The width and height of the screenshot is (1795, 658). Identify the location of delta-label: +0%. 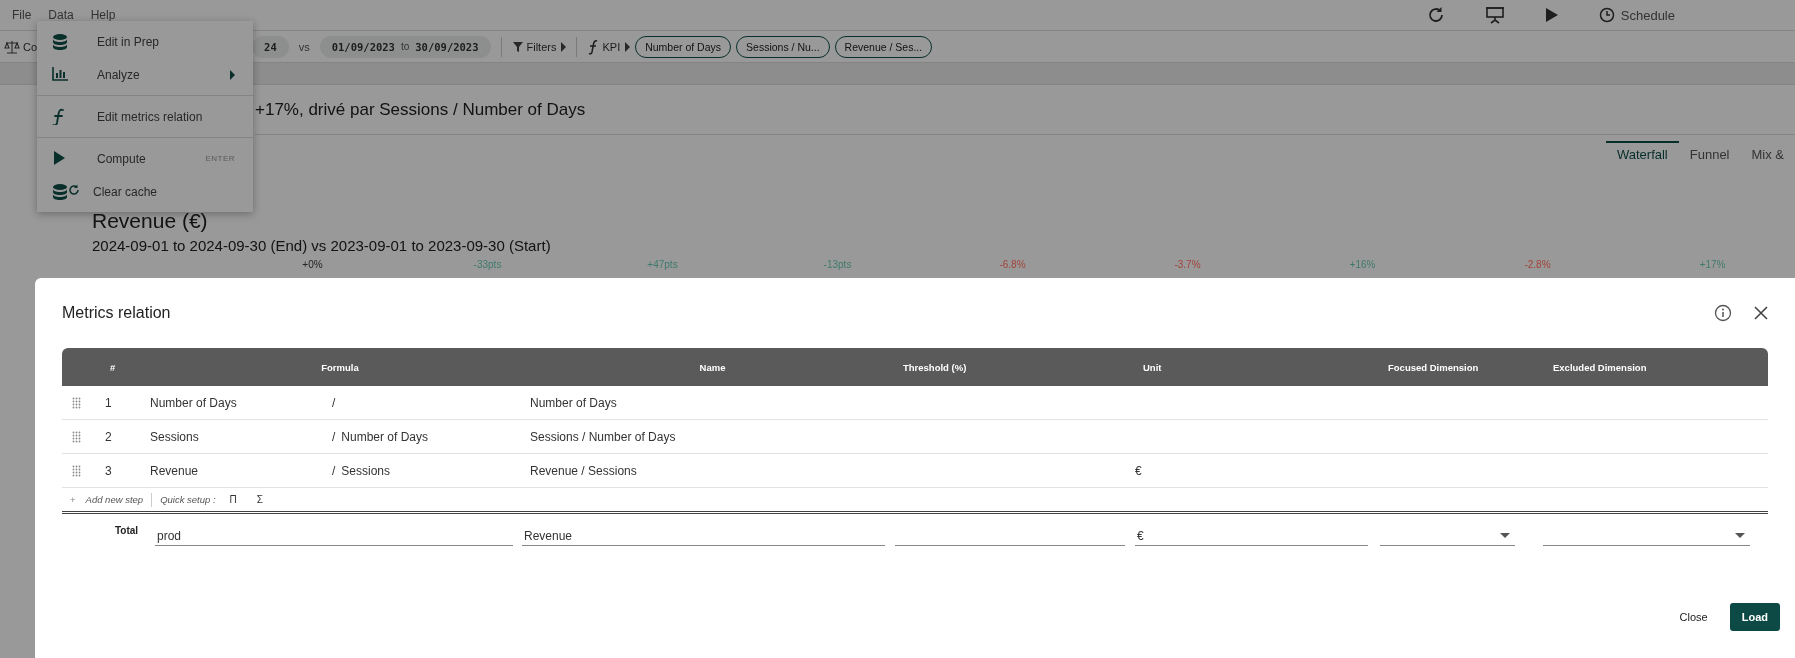
(312, 265).